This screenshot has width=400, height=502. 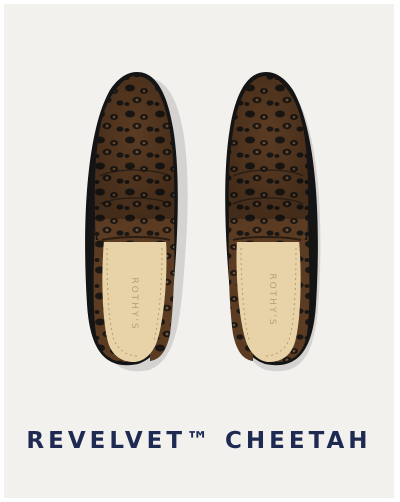 I want to click on right-shoe: ROTHY'S, so click(x=273, y=222).